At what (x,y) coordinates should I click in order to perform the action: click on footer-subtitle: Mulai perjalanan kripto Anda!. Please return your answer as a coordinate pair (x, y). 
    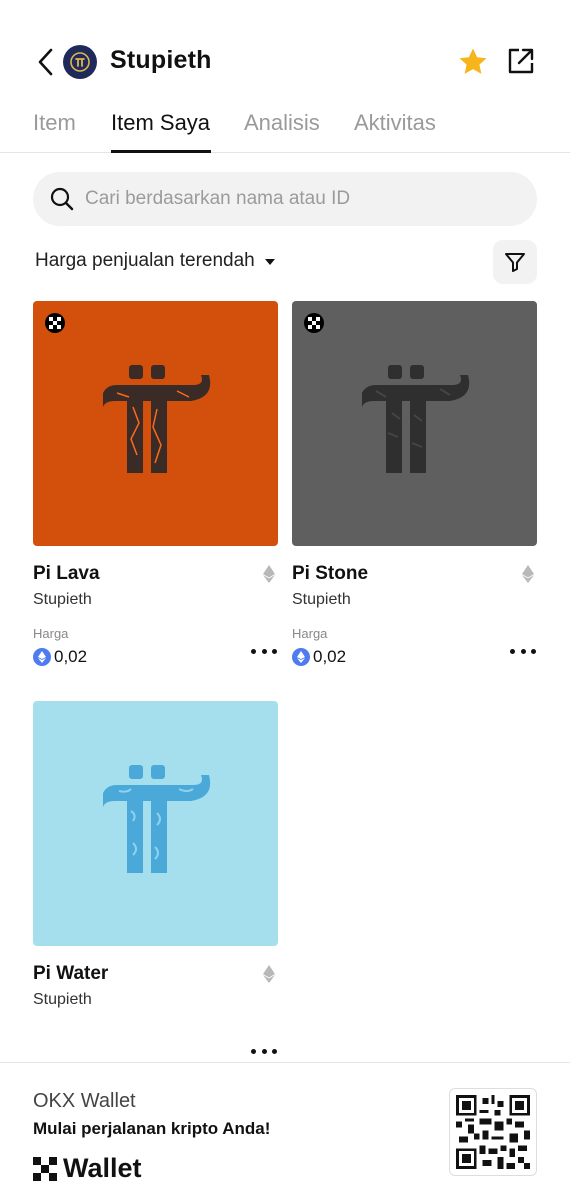
    Looking at the image, I should click on (152, 1128).